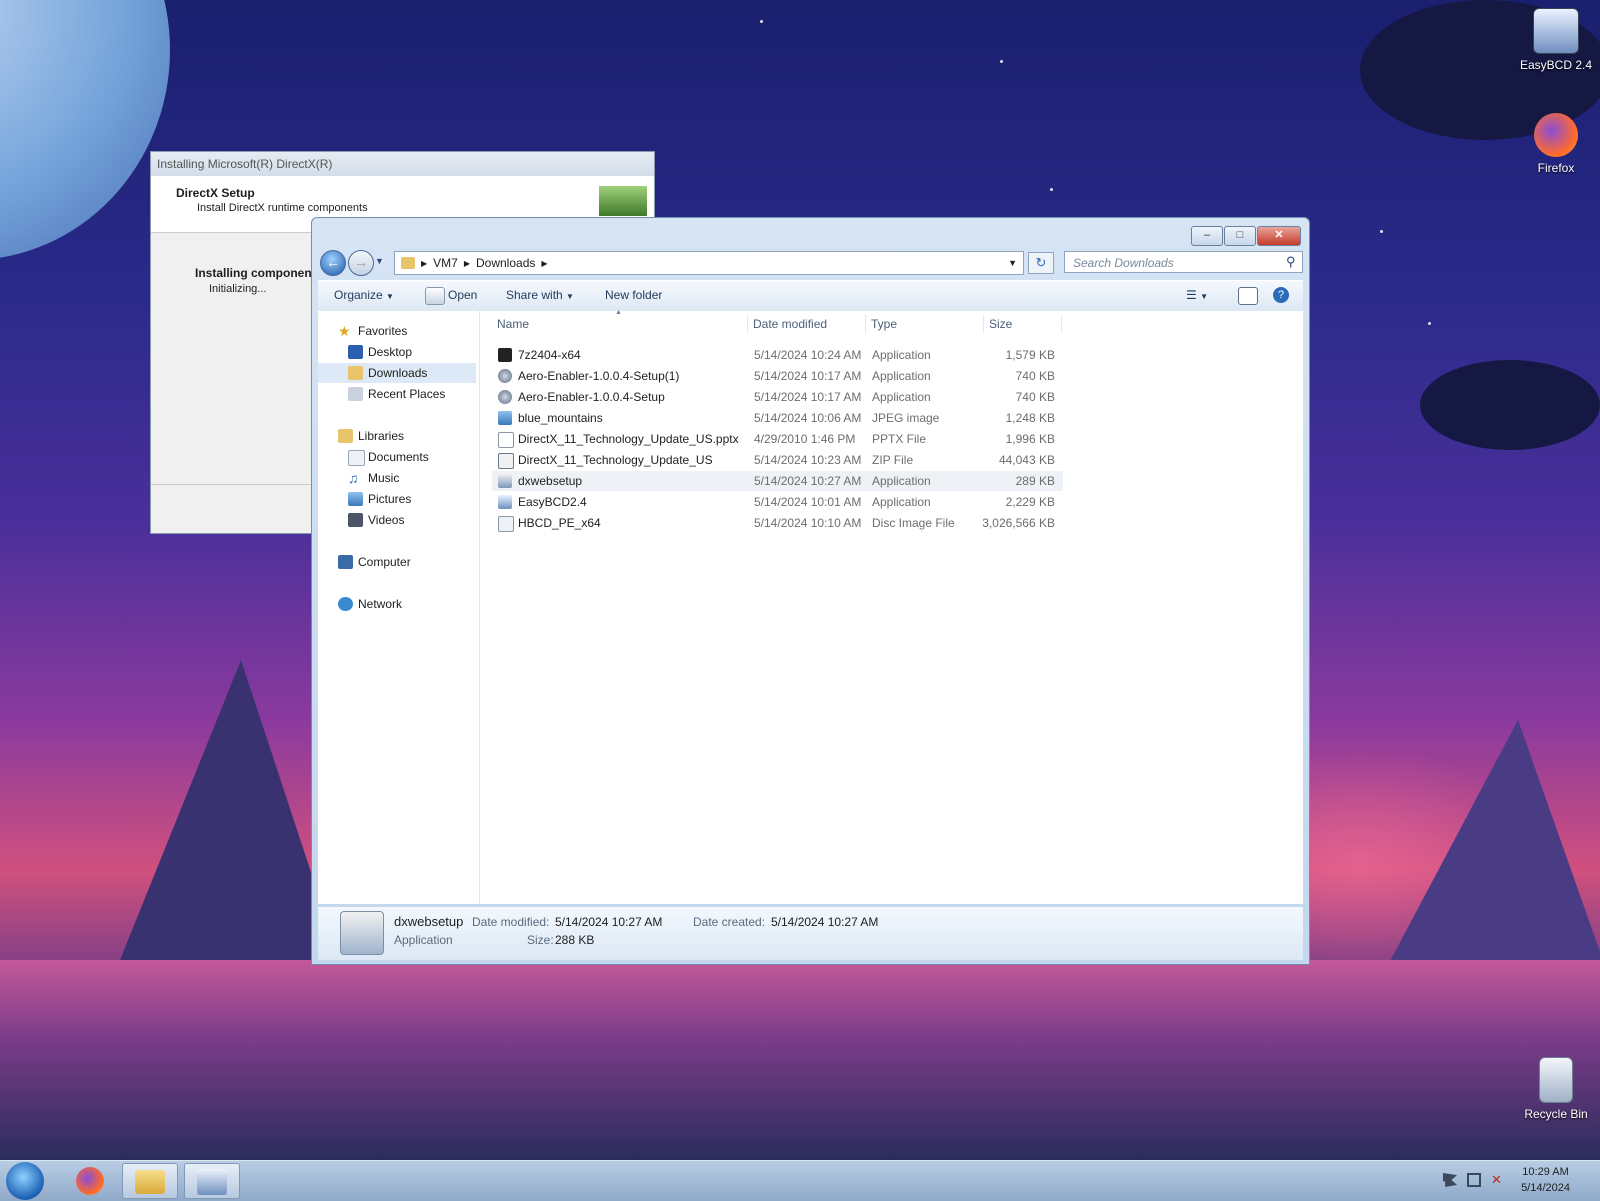  I want to click on videos-icon, so click(355, 520).